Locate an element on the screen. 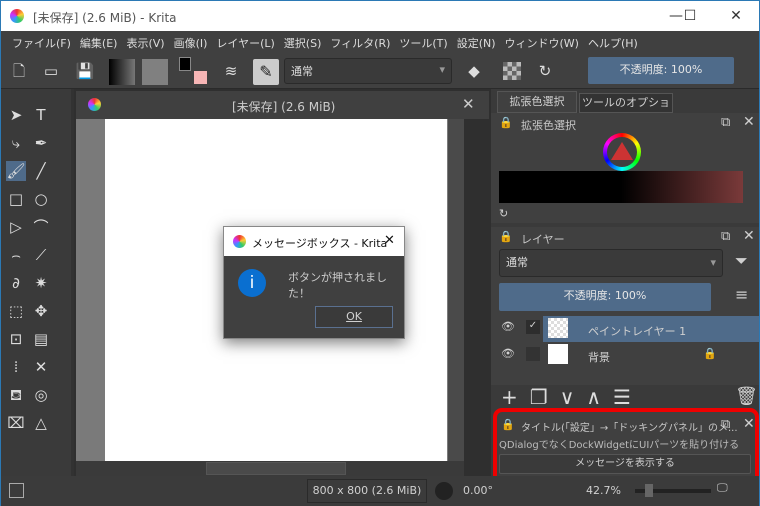 This screenshot has width=760, height=506. pattern-preset-button is located at coordinates (155, 72).